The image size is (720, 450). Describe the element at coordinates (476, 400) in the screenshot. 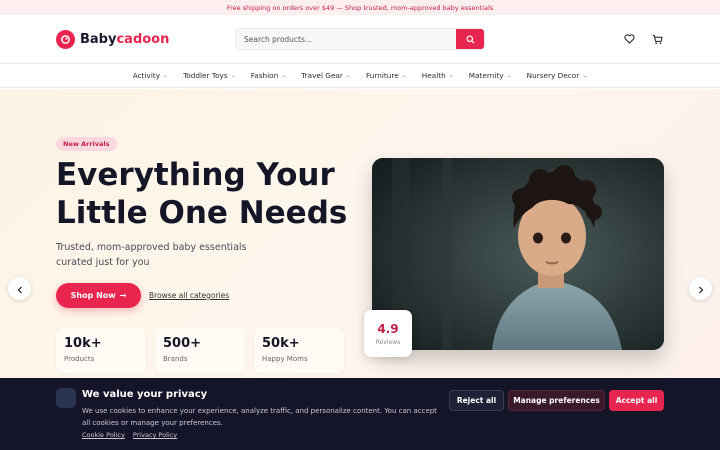

I see `reject-all-button: Reject all` at that location.